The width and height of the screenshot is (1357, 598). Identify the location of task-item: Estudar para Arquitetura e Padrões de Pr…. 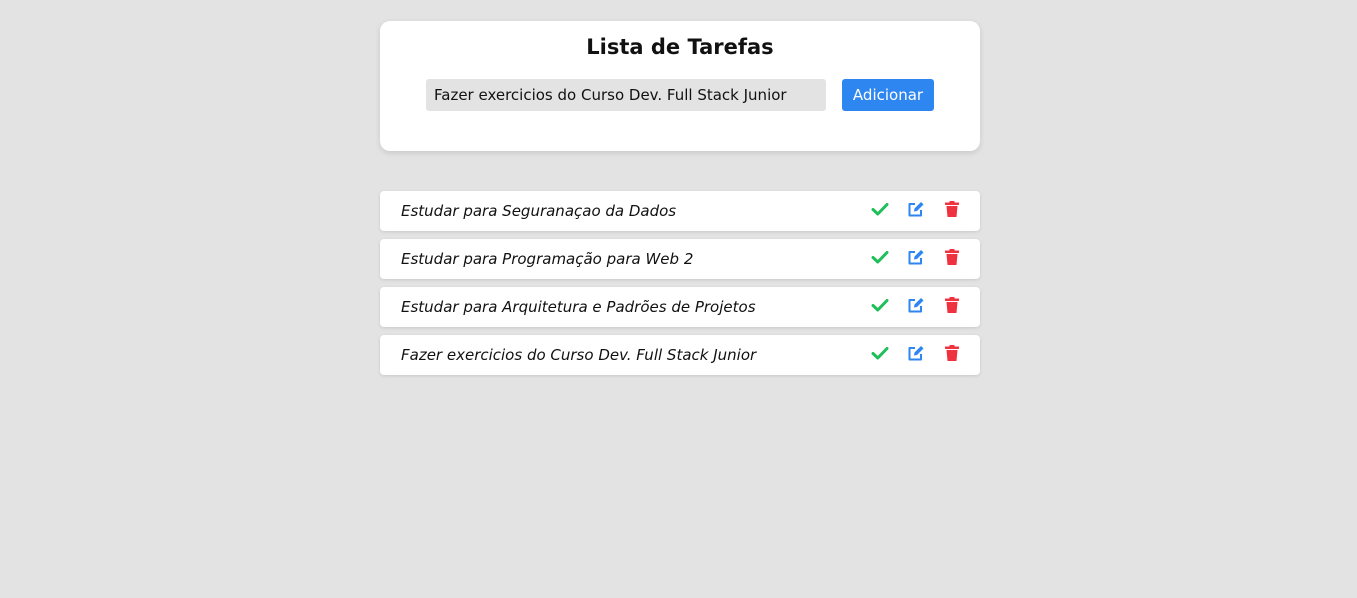
(680, 307).